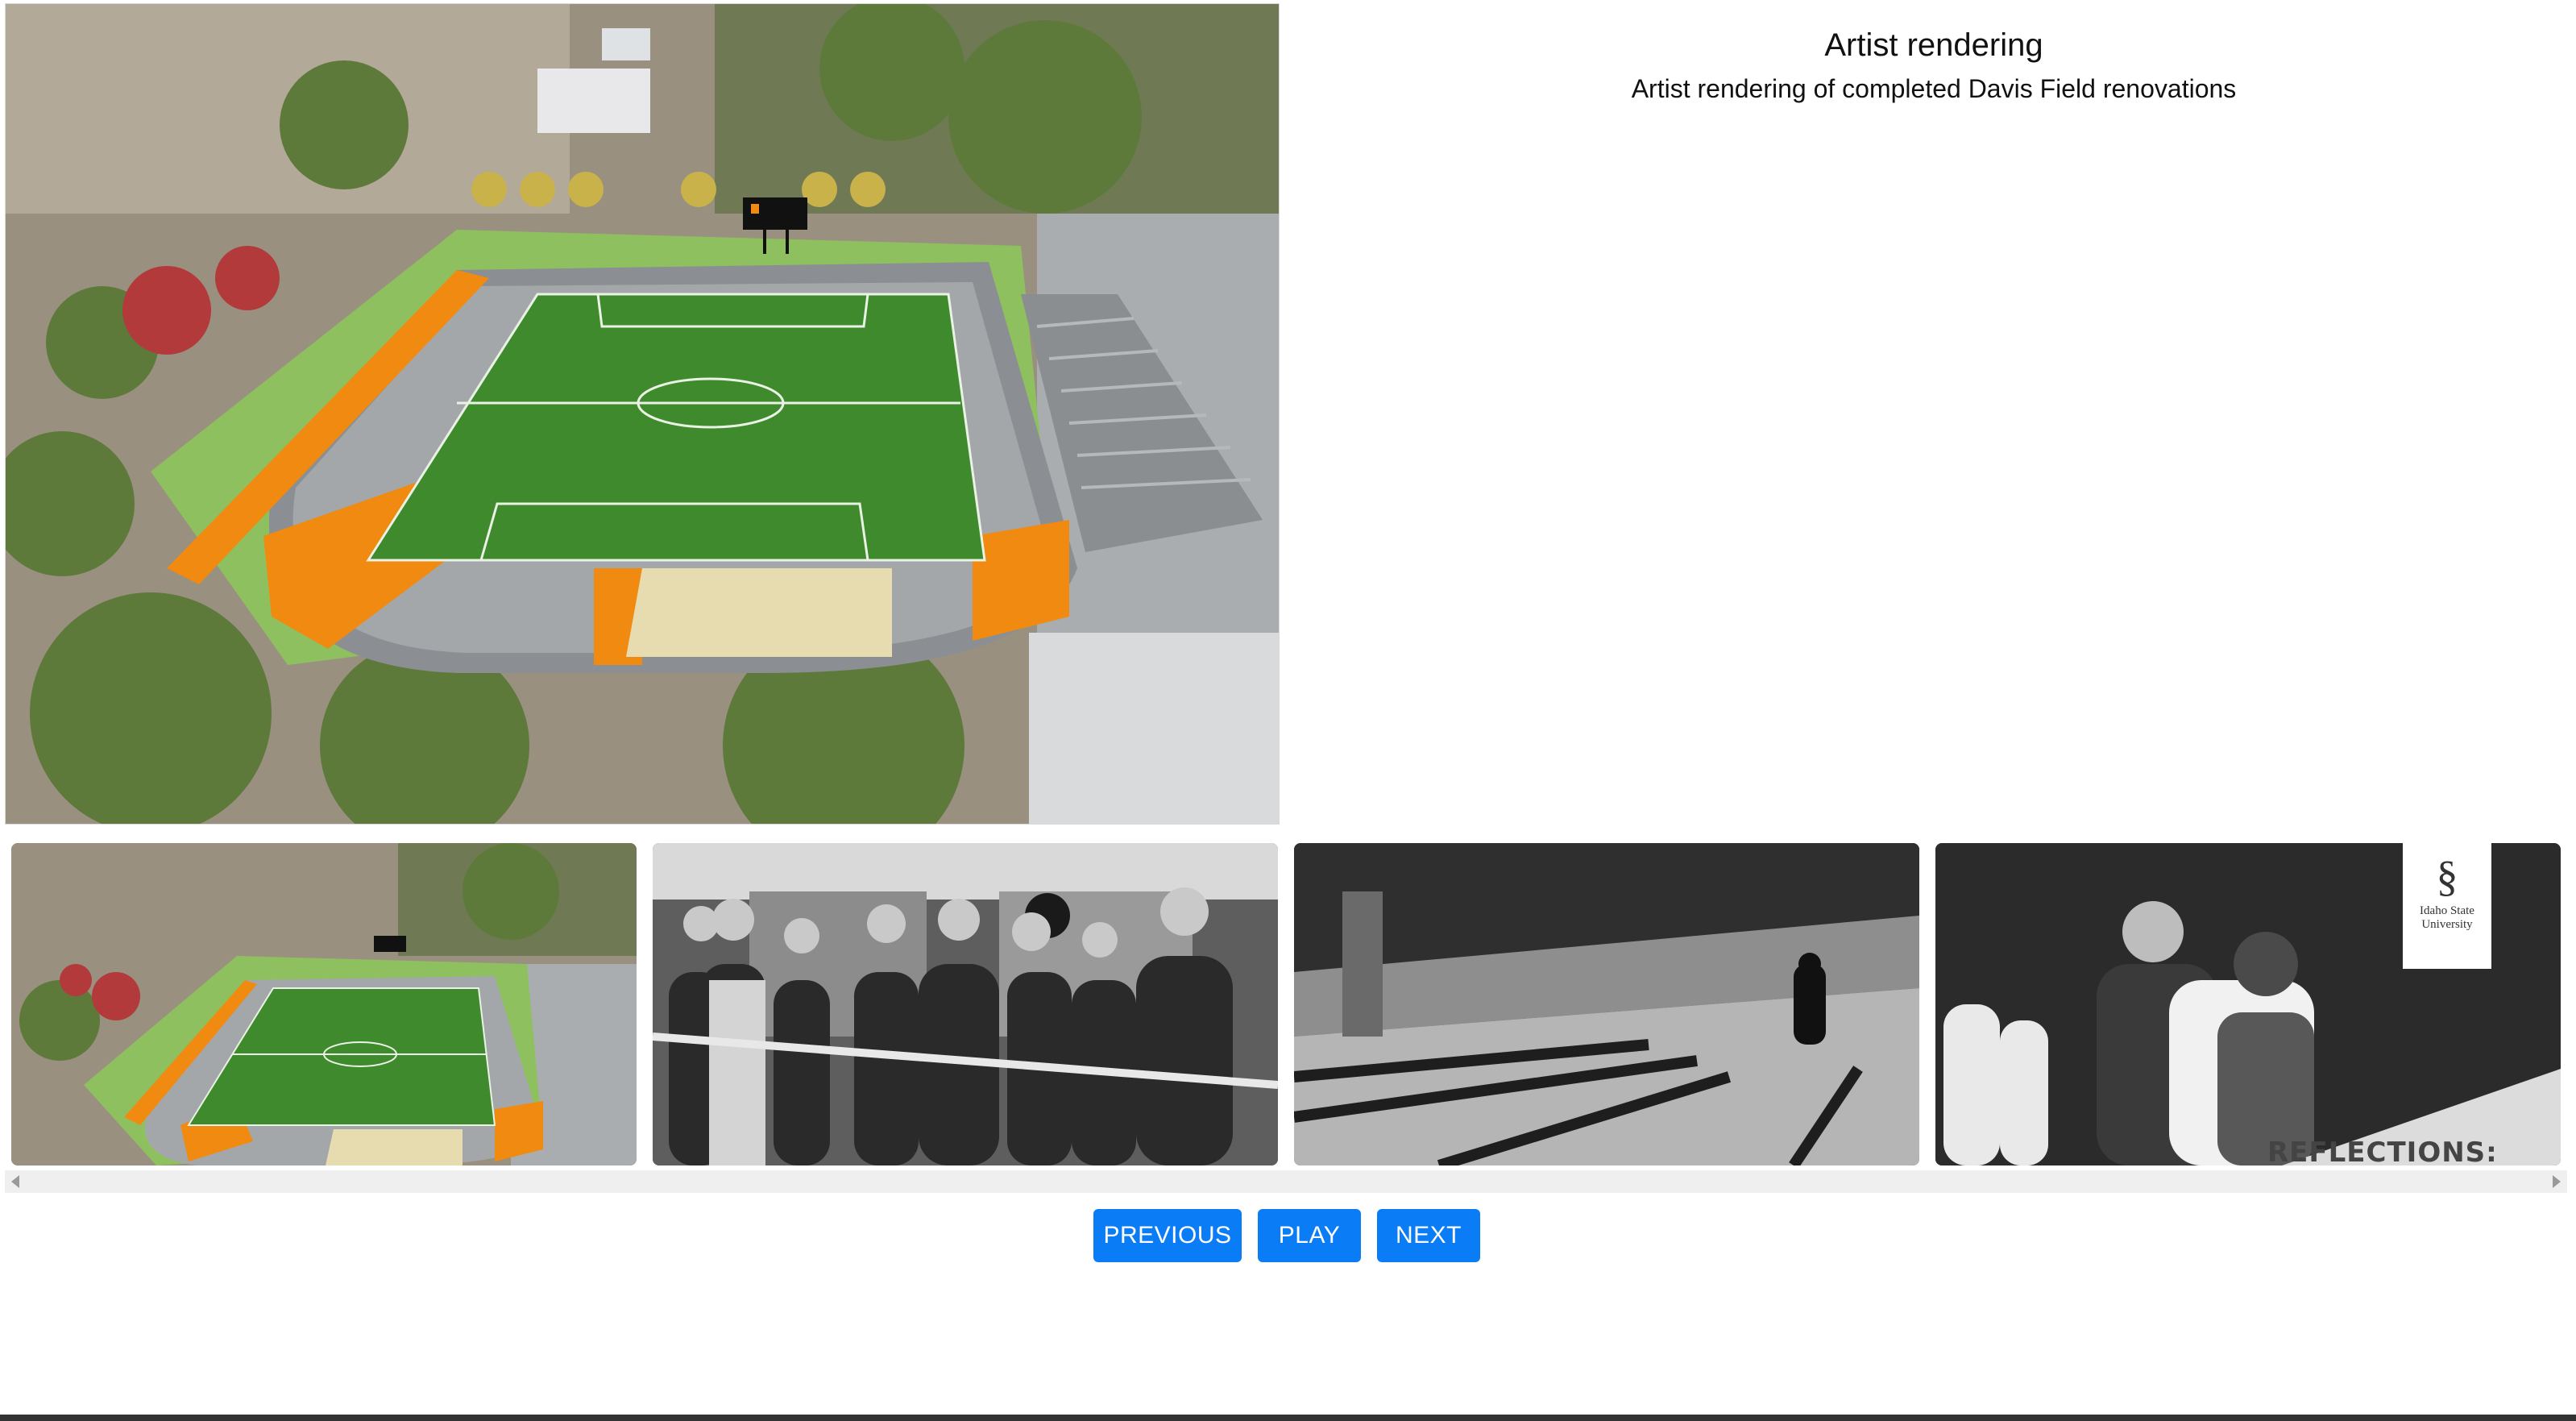 This screenshot has height=1421, width=2576. I want to click on slide-title: Artist rendering, so click(1934, 45).